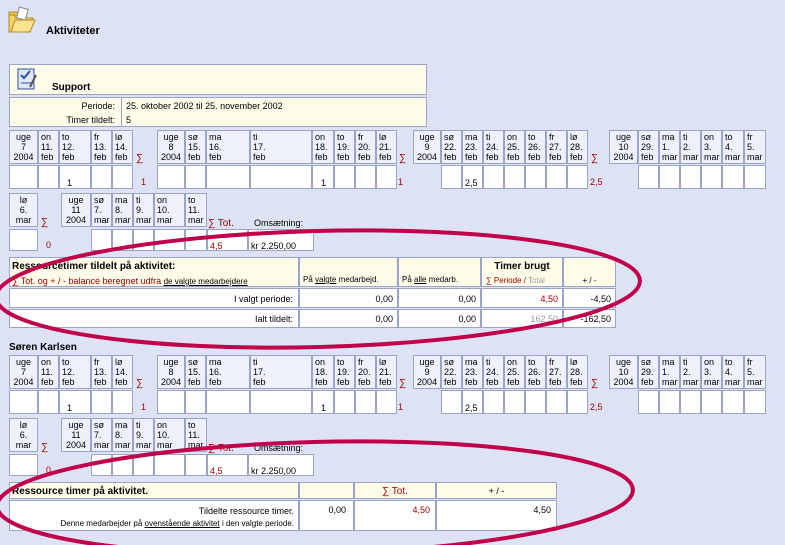  Describe the element at coordinates (690, 372) in the screenshot. I see `day-header: ti 2. mar` at that location.